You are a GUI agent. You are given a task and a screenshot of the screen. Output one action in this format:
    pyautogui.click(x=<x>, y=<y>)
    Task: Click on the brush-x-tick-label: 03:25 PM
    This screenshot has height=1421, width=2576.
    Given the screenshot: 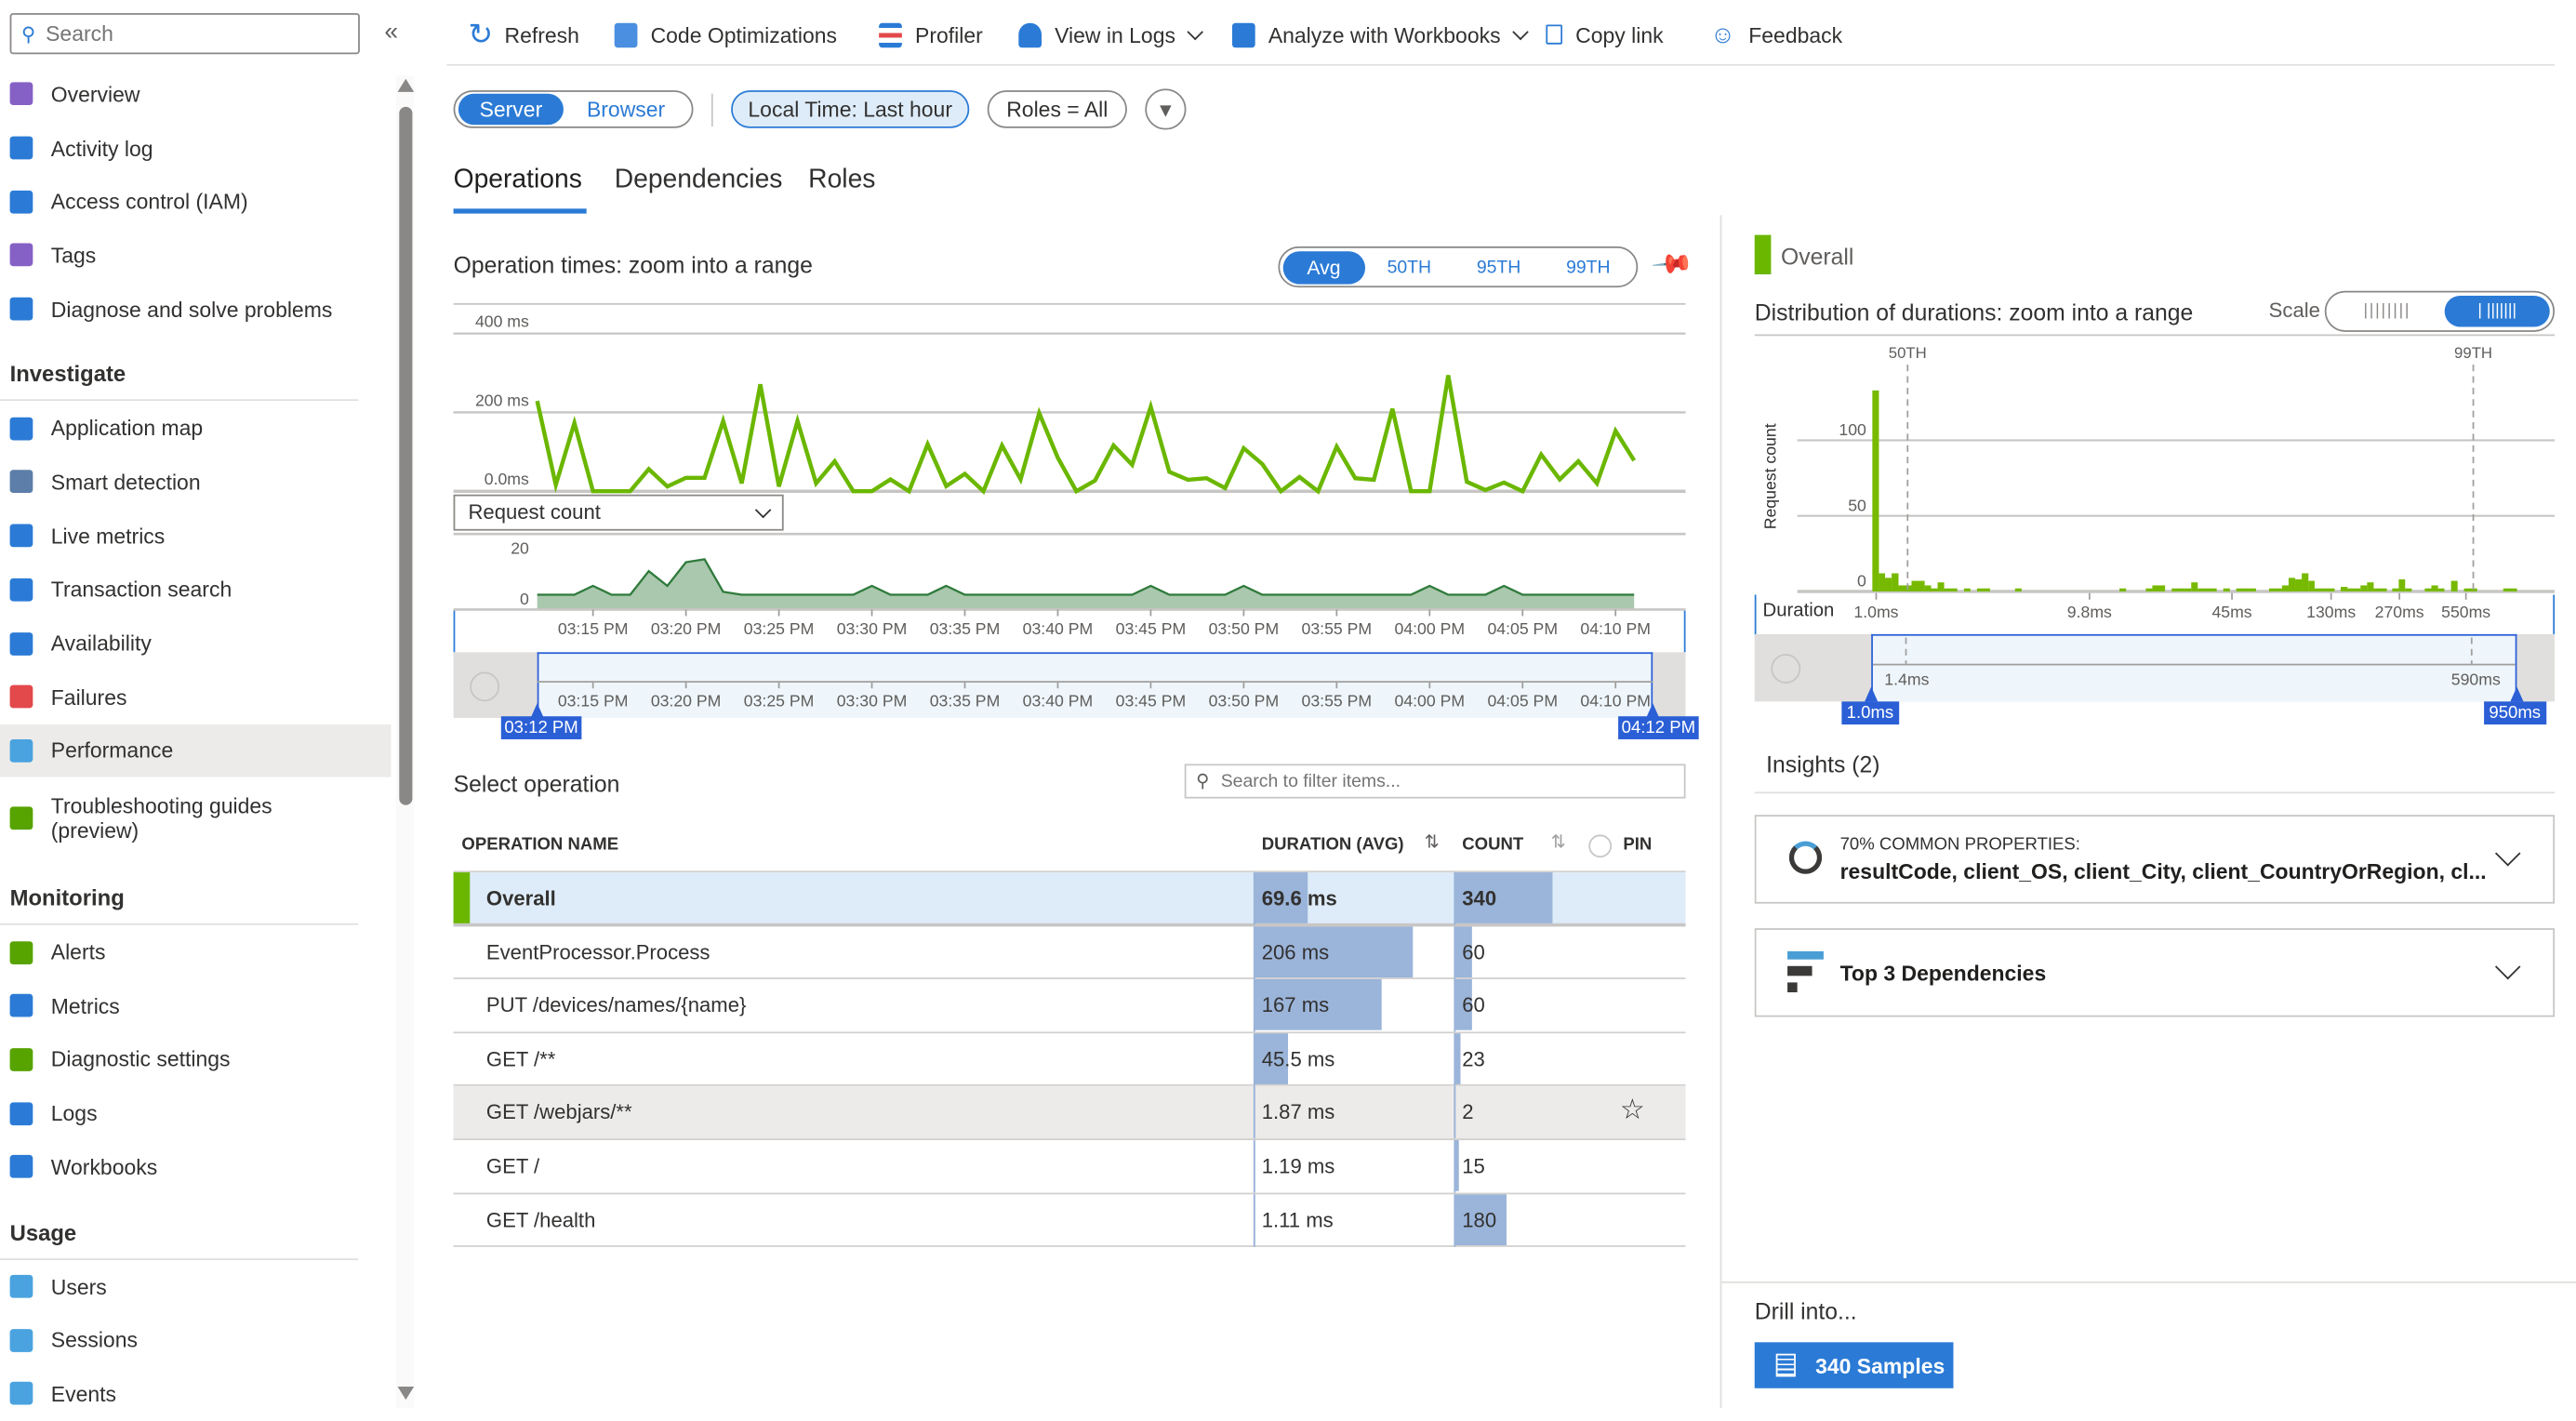 What is the action you would take?
    pyautogui.click(x=779, y=701)
    